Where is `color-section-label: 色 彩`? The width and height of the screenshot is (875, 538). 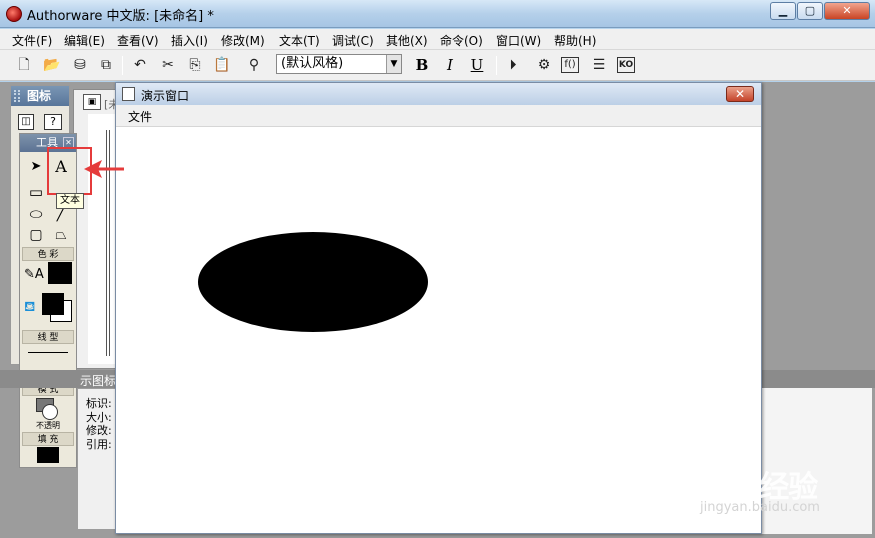 color-section-label: 色 彩 is located at coordinates (48, 254).